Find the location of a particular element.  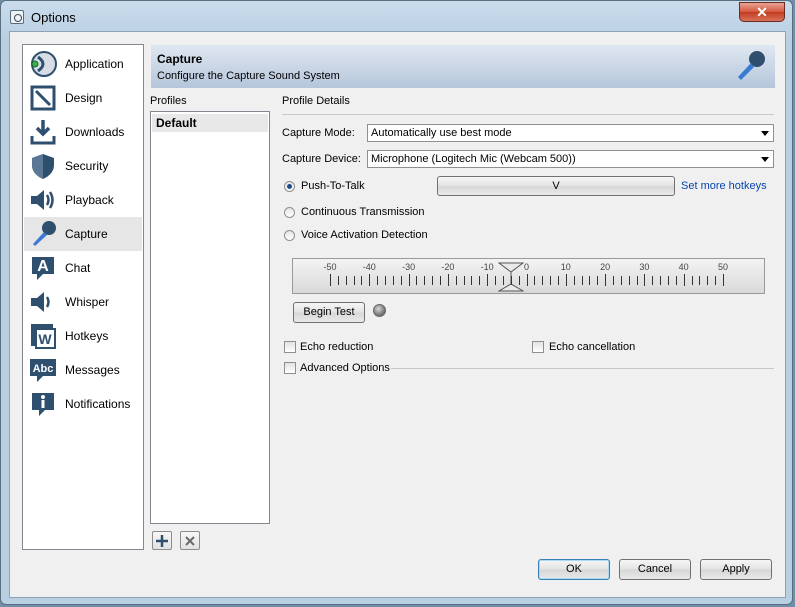

push-to-talk-radio is located at coordinates (289, 186).